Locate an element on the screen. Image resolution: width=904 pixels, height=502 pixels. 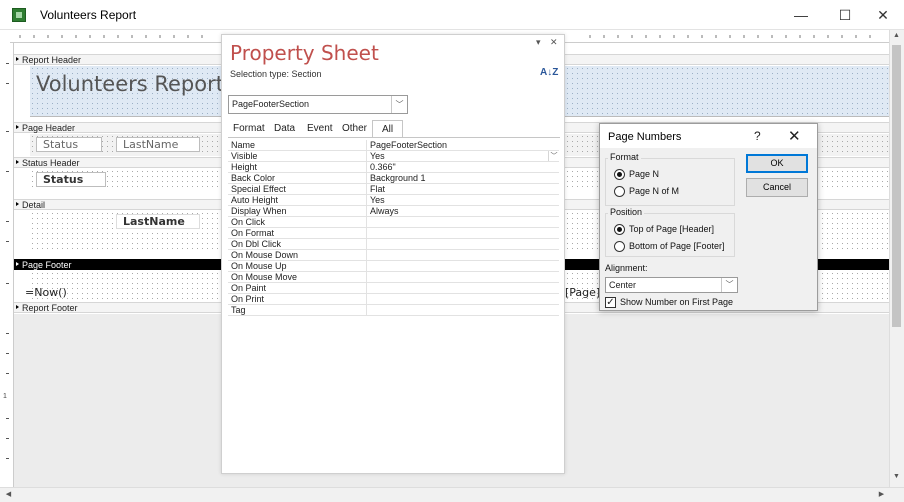
property-row-on-click: On Click is located at coordinates (393, 222).